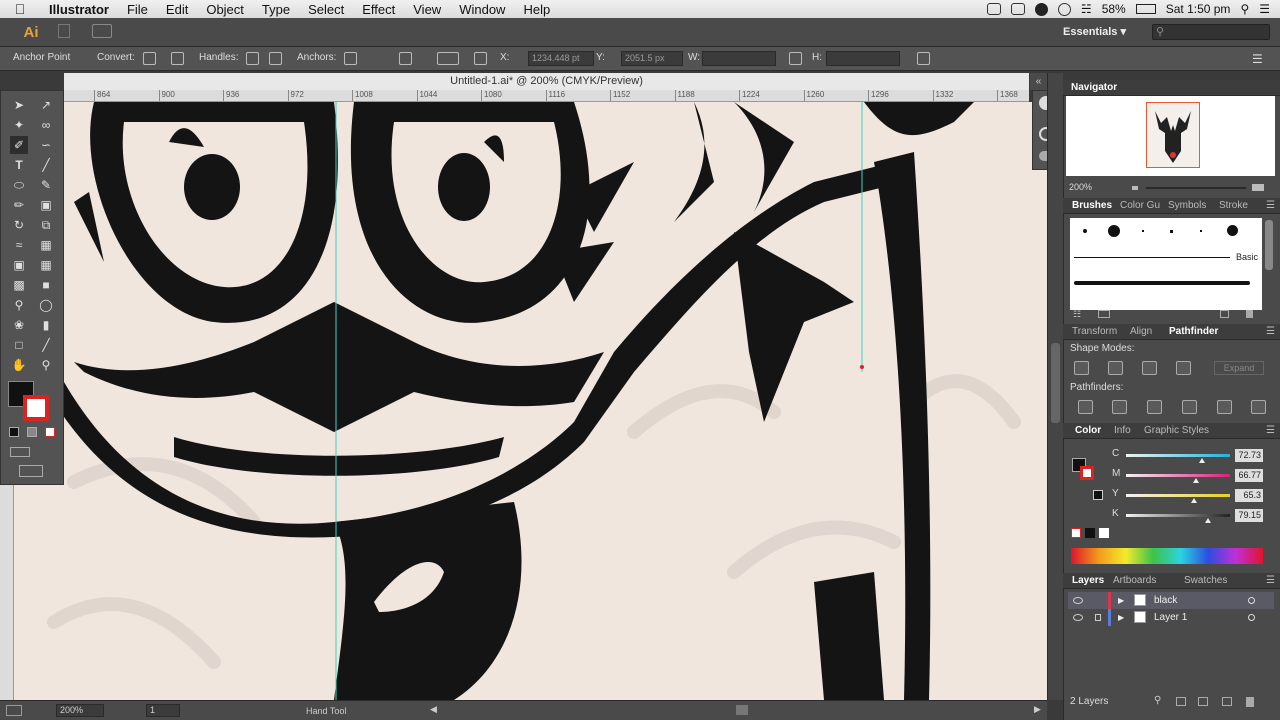 This screenshot has width=1280, height=720. I want to click on type-tool-icon: T, so click(19, 165).